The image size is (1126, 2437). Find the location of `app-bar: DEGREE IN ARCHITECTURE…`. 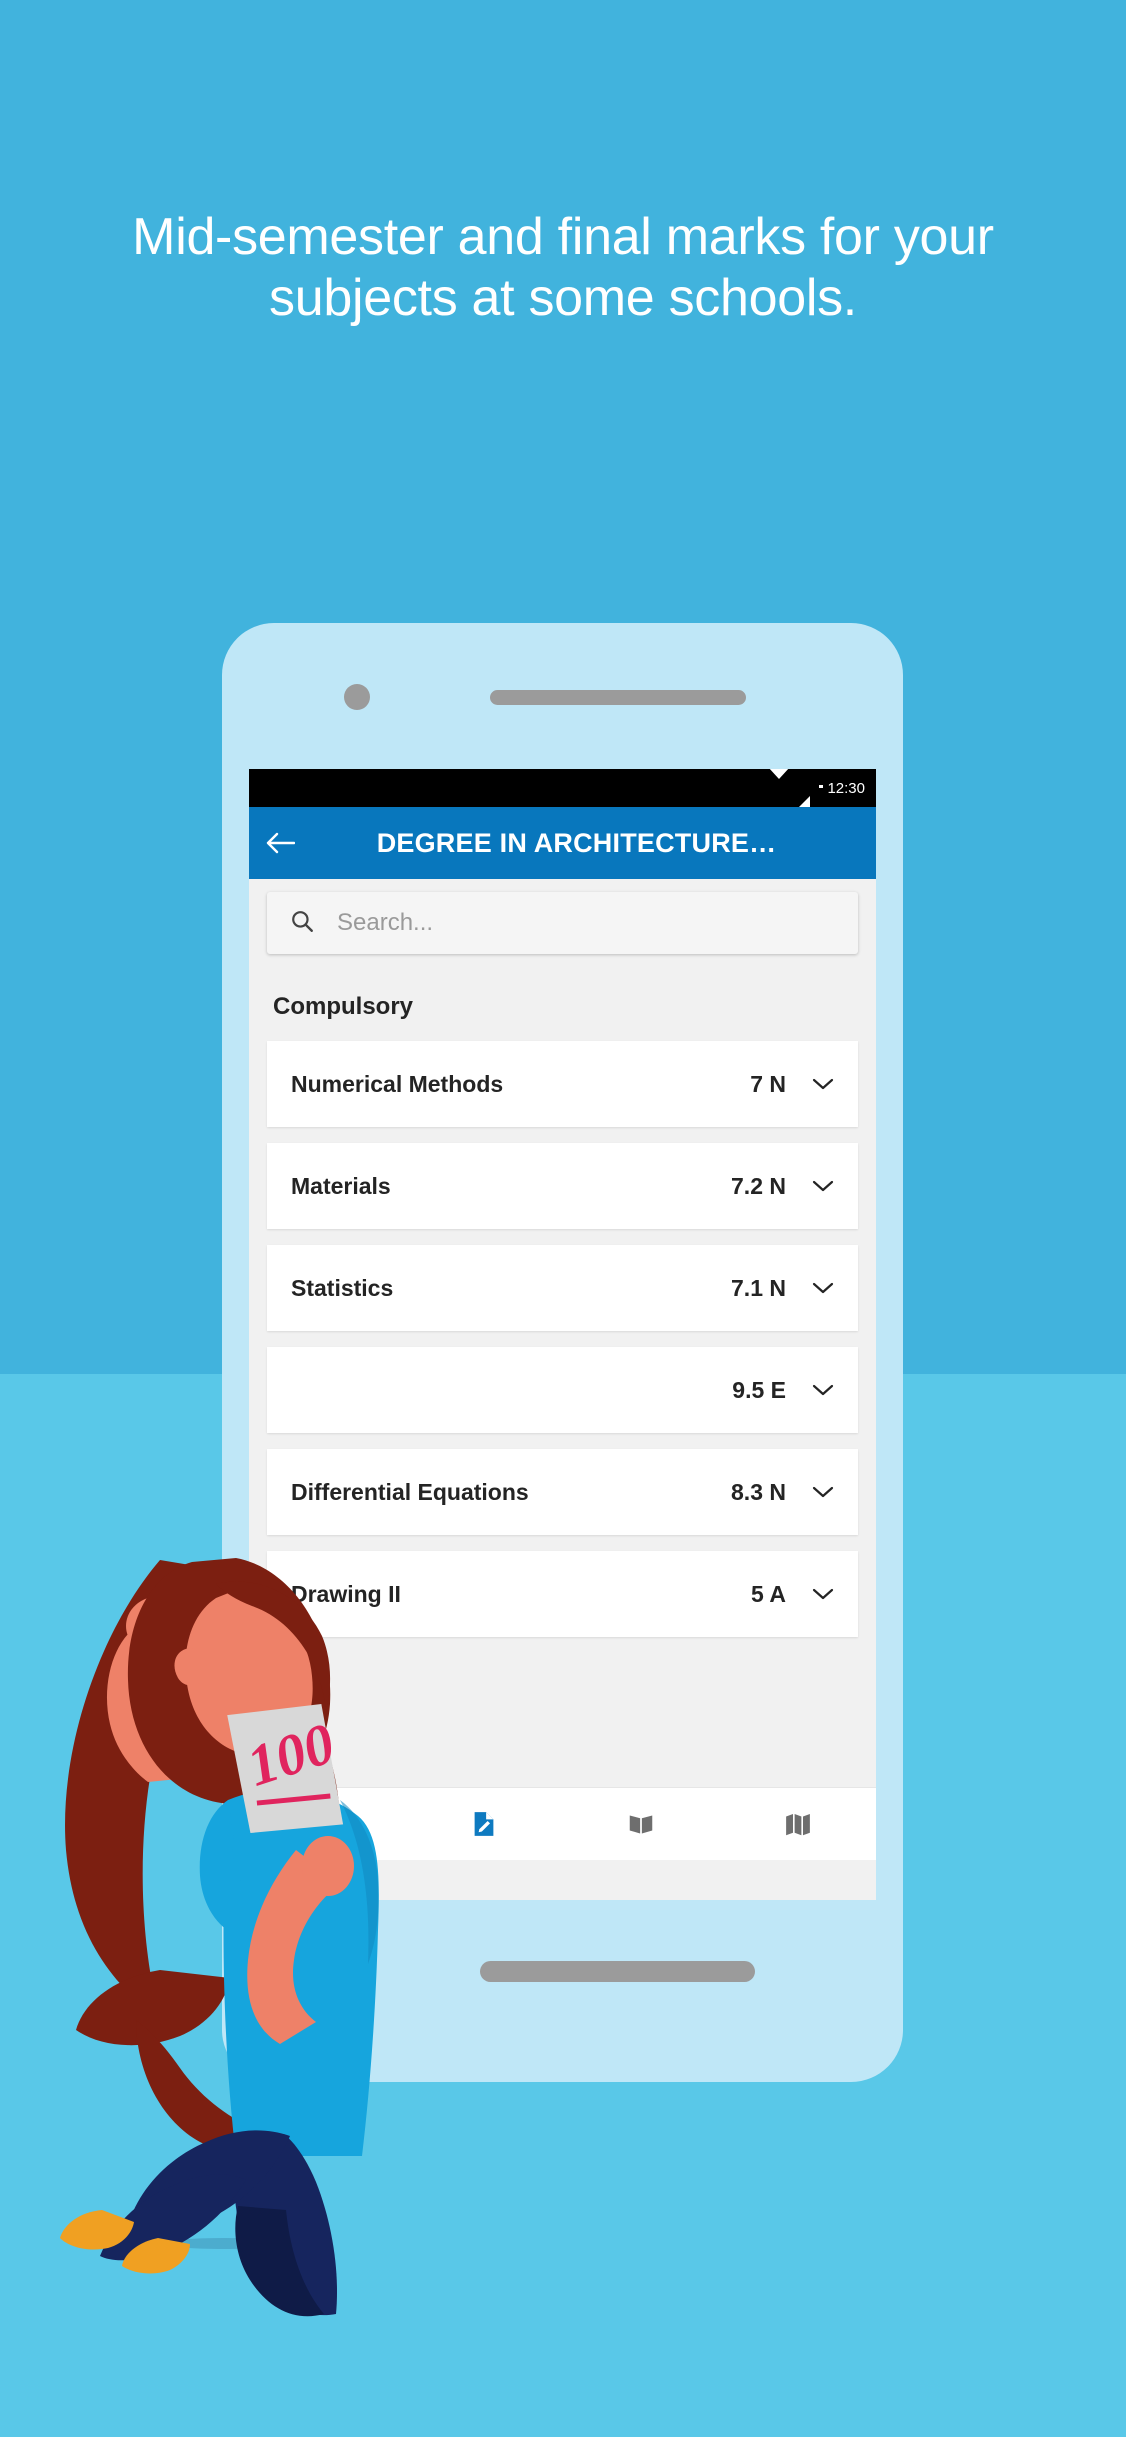

app-bar: DEGREE IN ARCHITECTURE… is located at coordinates (562, 843).